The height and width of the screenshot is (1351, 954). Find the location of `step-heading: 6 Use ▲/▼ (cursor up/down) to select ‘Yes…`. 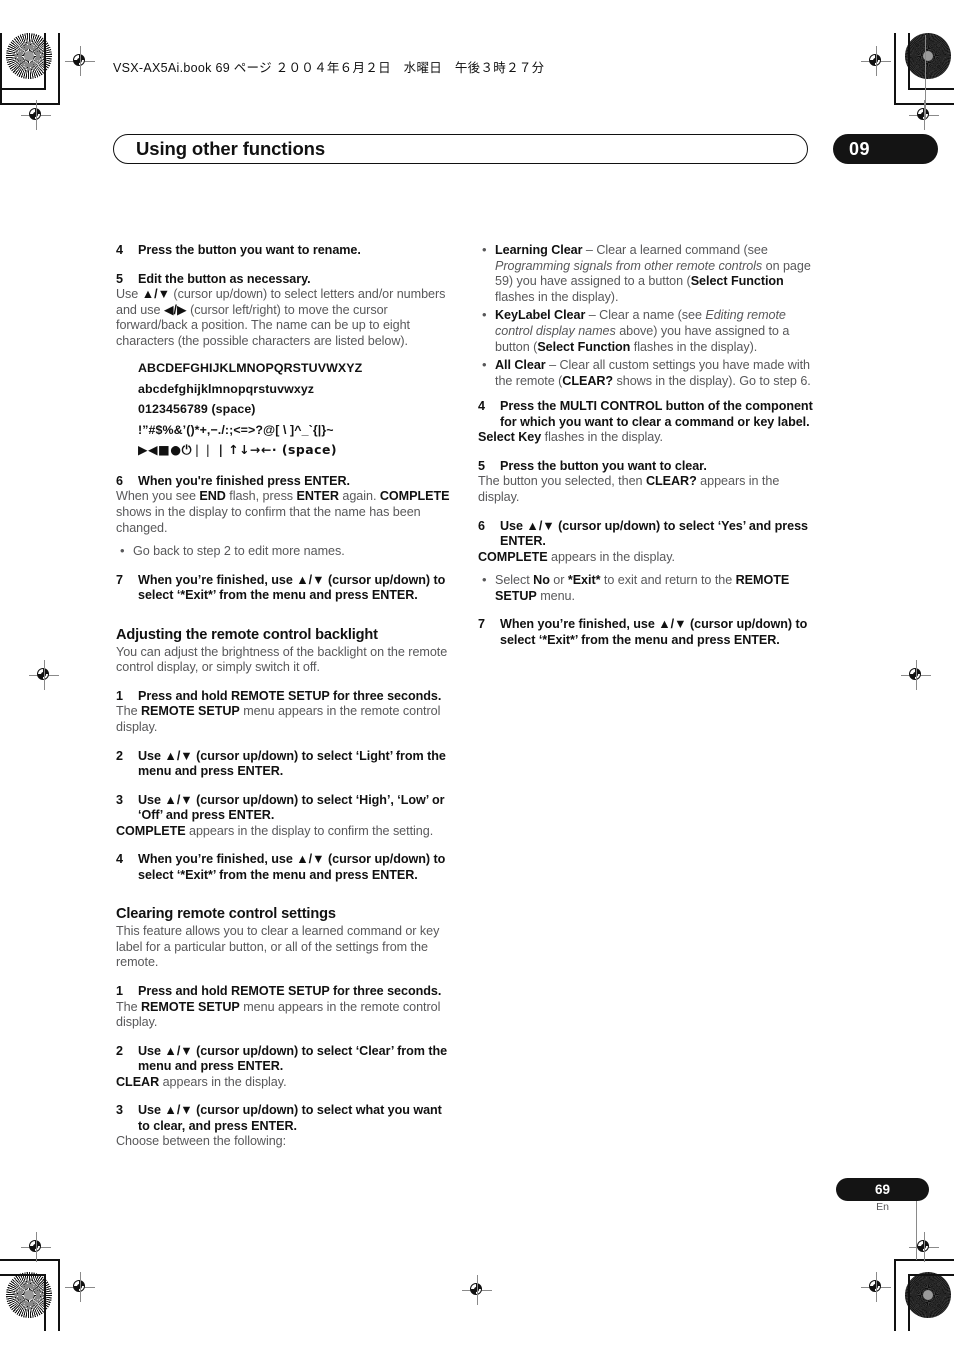

step-heading: 6 Use ▲/▼ (cursor up/down) to select ‘Yes… is located at coordinates (648, 534).